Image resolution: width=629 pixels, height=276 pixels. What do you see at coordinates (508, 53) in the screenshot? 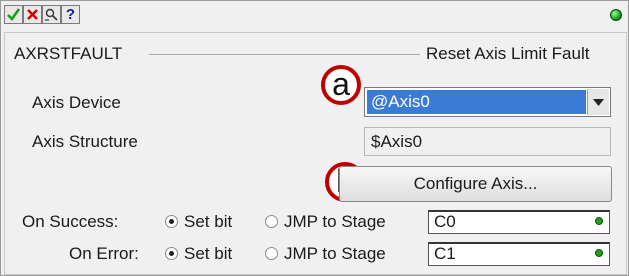
I see `instruction-description: Reset Axis Limit Fault` at bounding box center [508, 53].